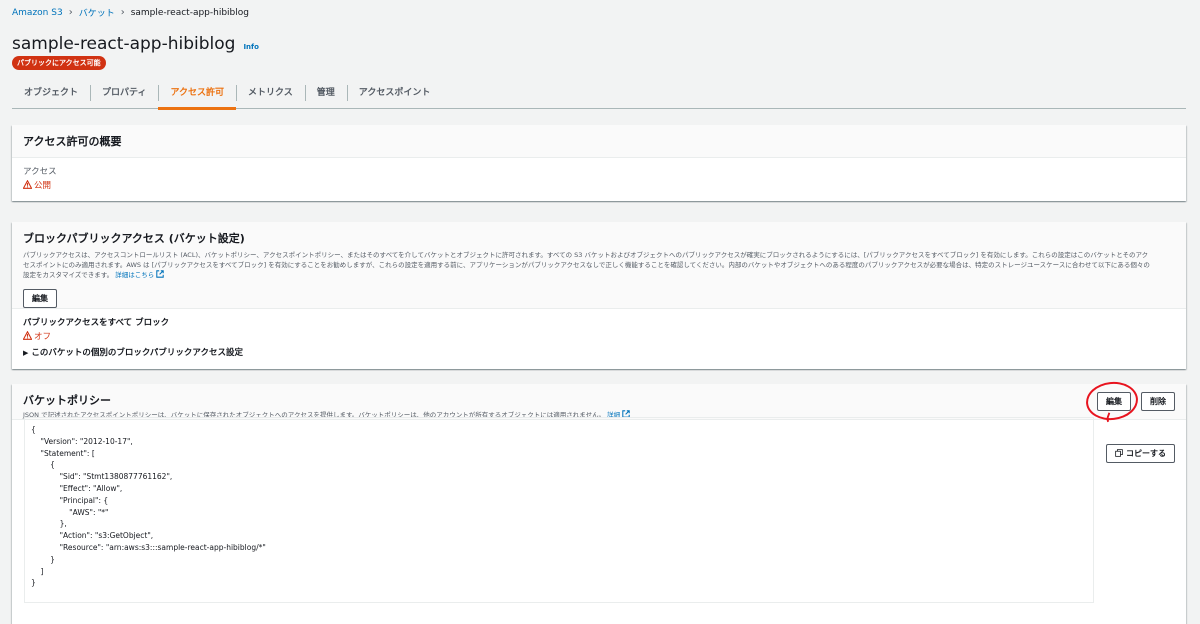 The height and width of the screenshot is (624, 1200). Describe the element at coordinates (43, 186) in the screenshot. I see `access-value: 公開` at that location.